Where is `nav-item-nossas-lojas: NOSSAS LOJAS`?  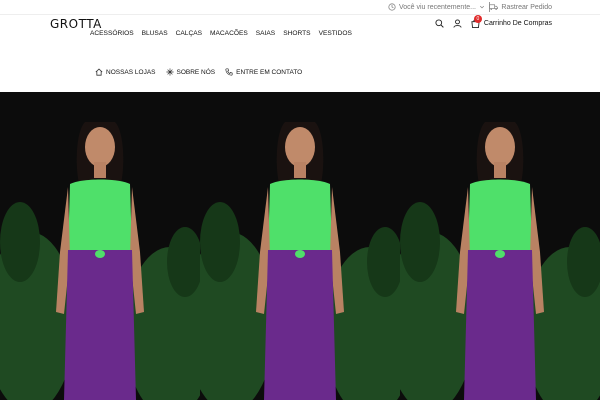
nav-item-nossas-lojas: NOSSAS LOJAS is located at coordinates (125, 72).